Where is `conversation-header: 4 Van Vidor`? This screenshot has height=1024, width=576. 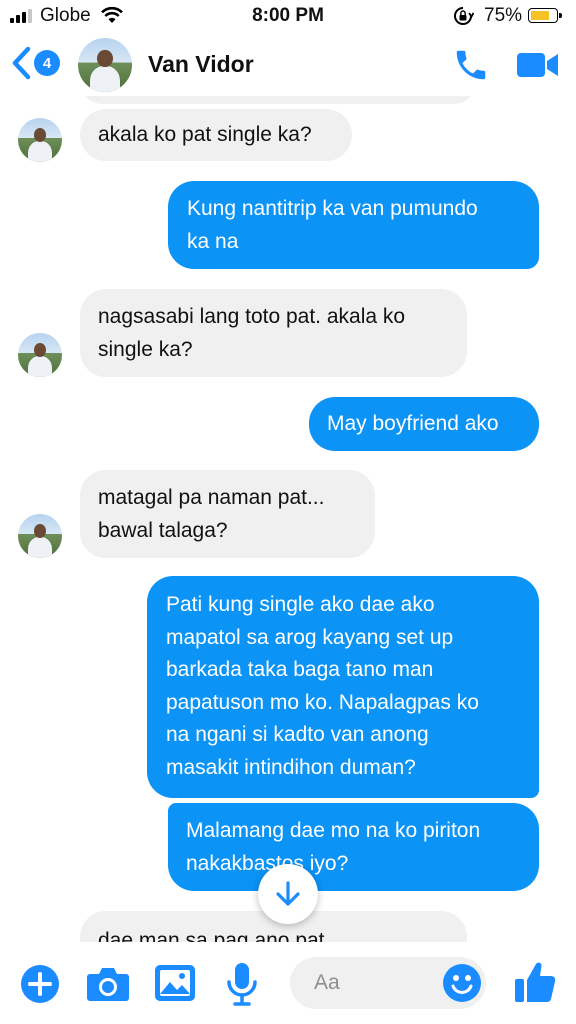
conversation-header: 4 Van Vidor is located at coordinates (288, 64).